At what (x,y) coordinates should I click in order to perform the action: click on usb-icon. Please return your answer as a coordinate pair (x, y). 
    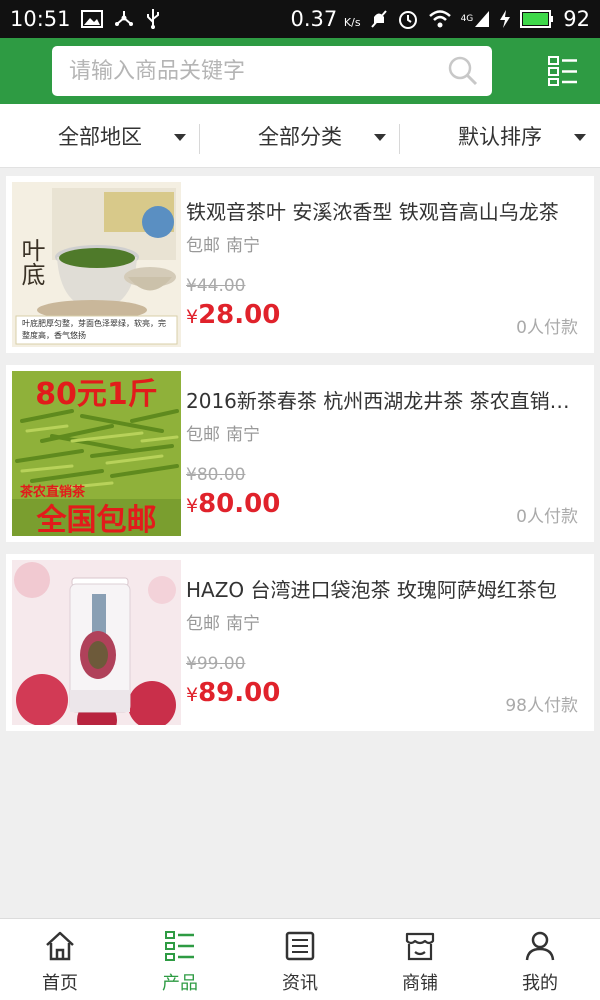
    Looking at the image, I should click on (153, 19).